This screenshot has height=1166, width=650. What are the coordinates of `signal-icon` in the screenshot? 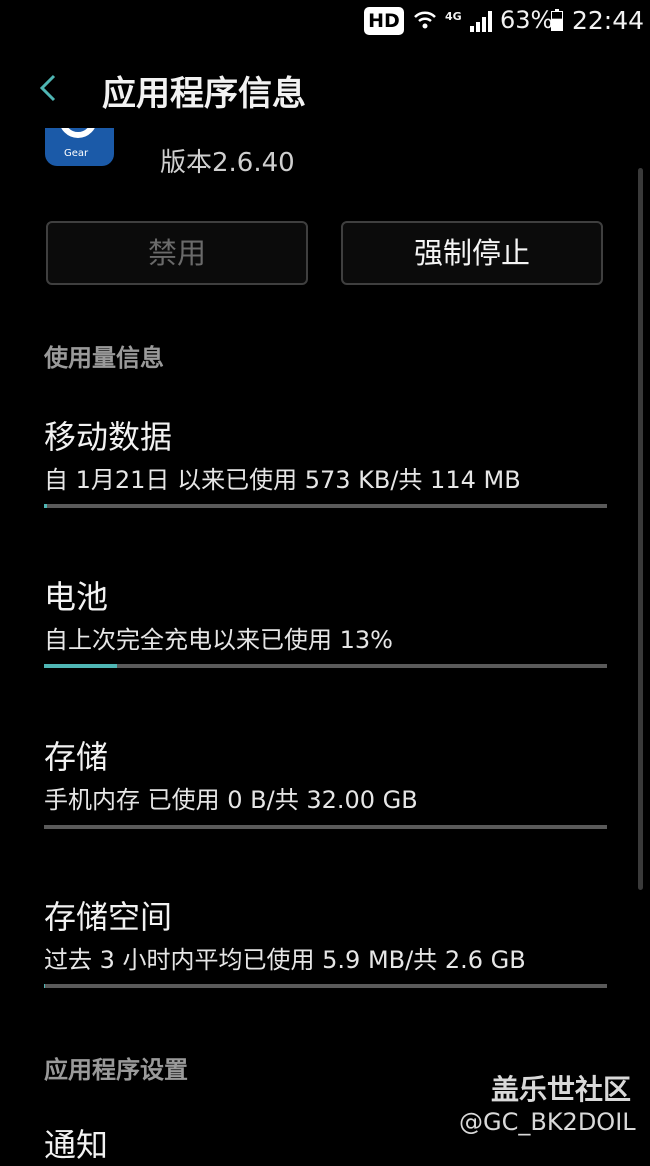 It's located at (481, 21).